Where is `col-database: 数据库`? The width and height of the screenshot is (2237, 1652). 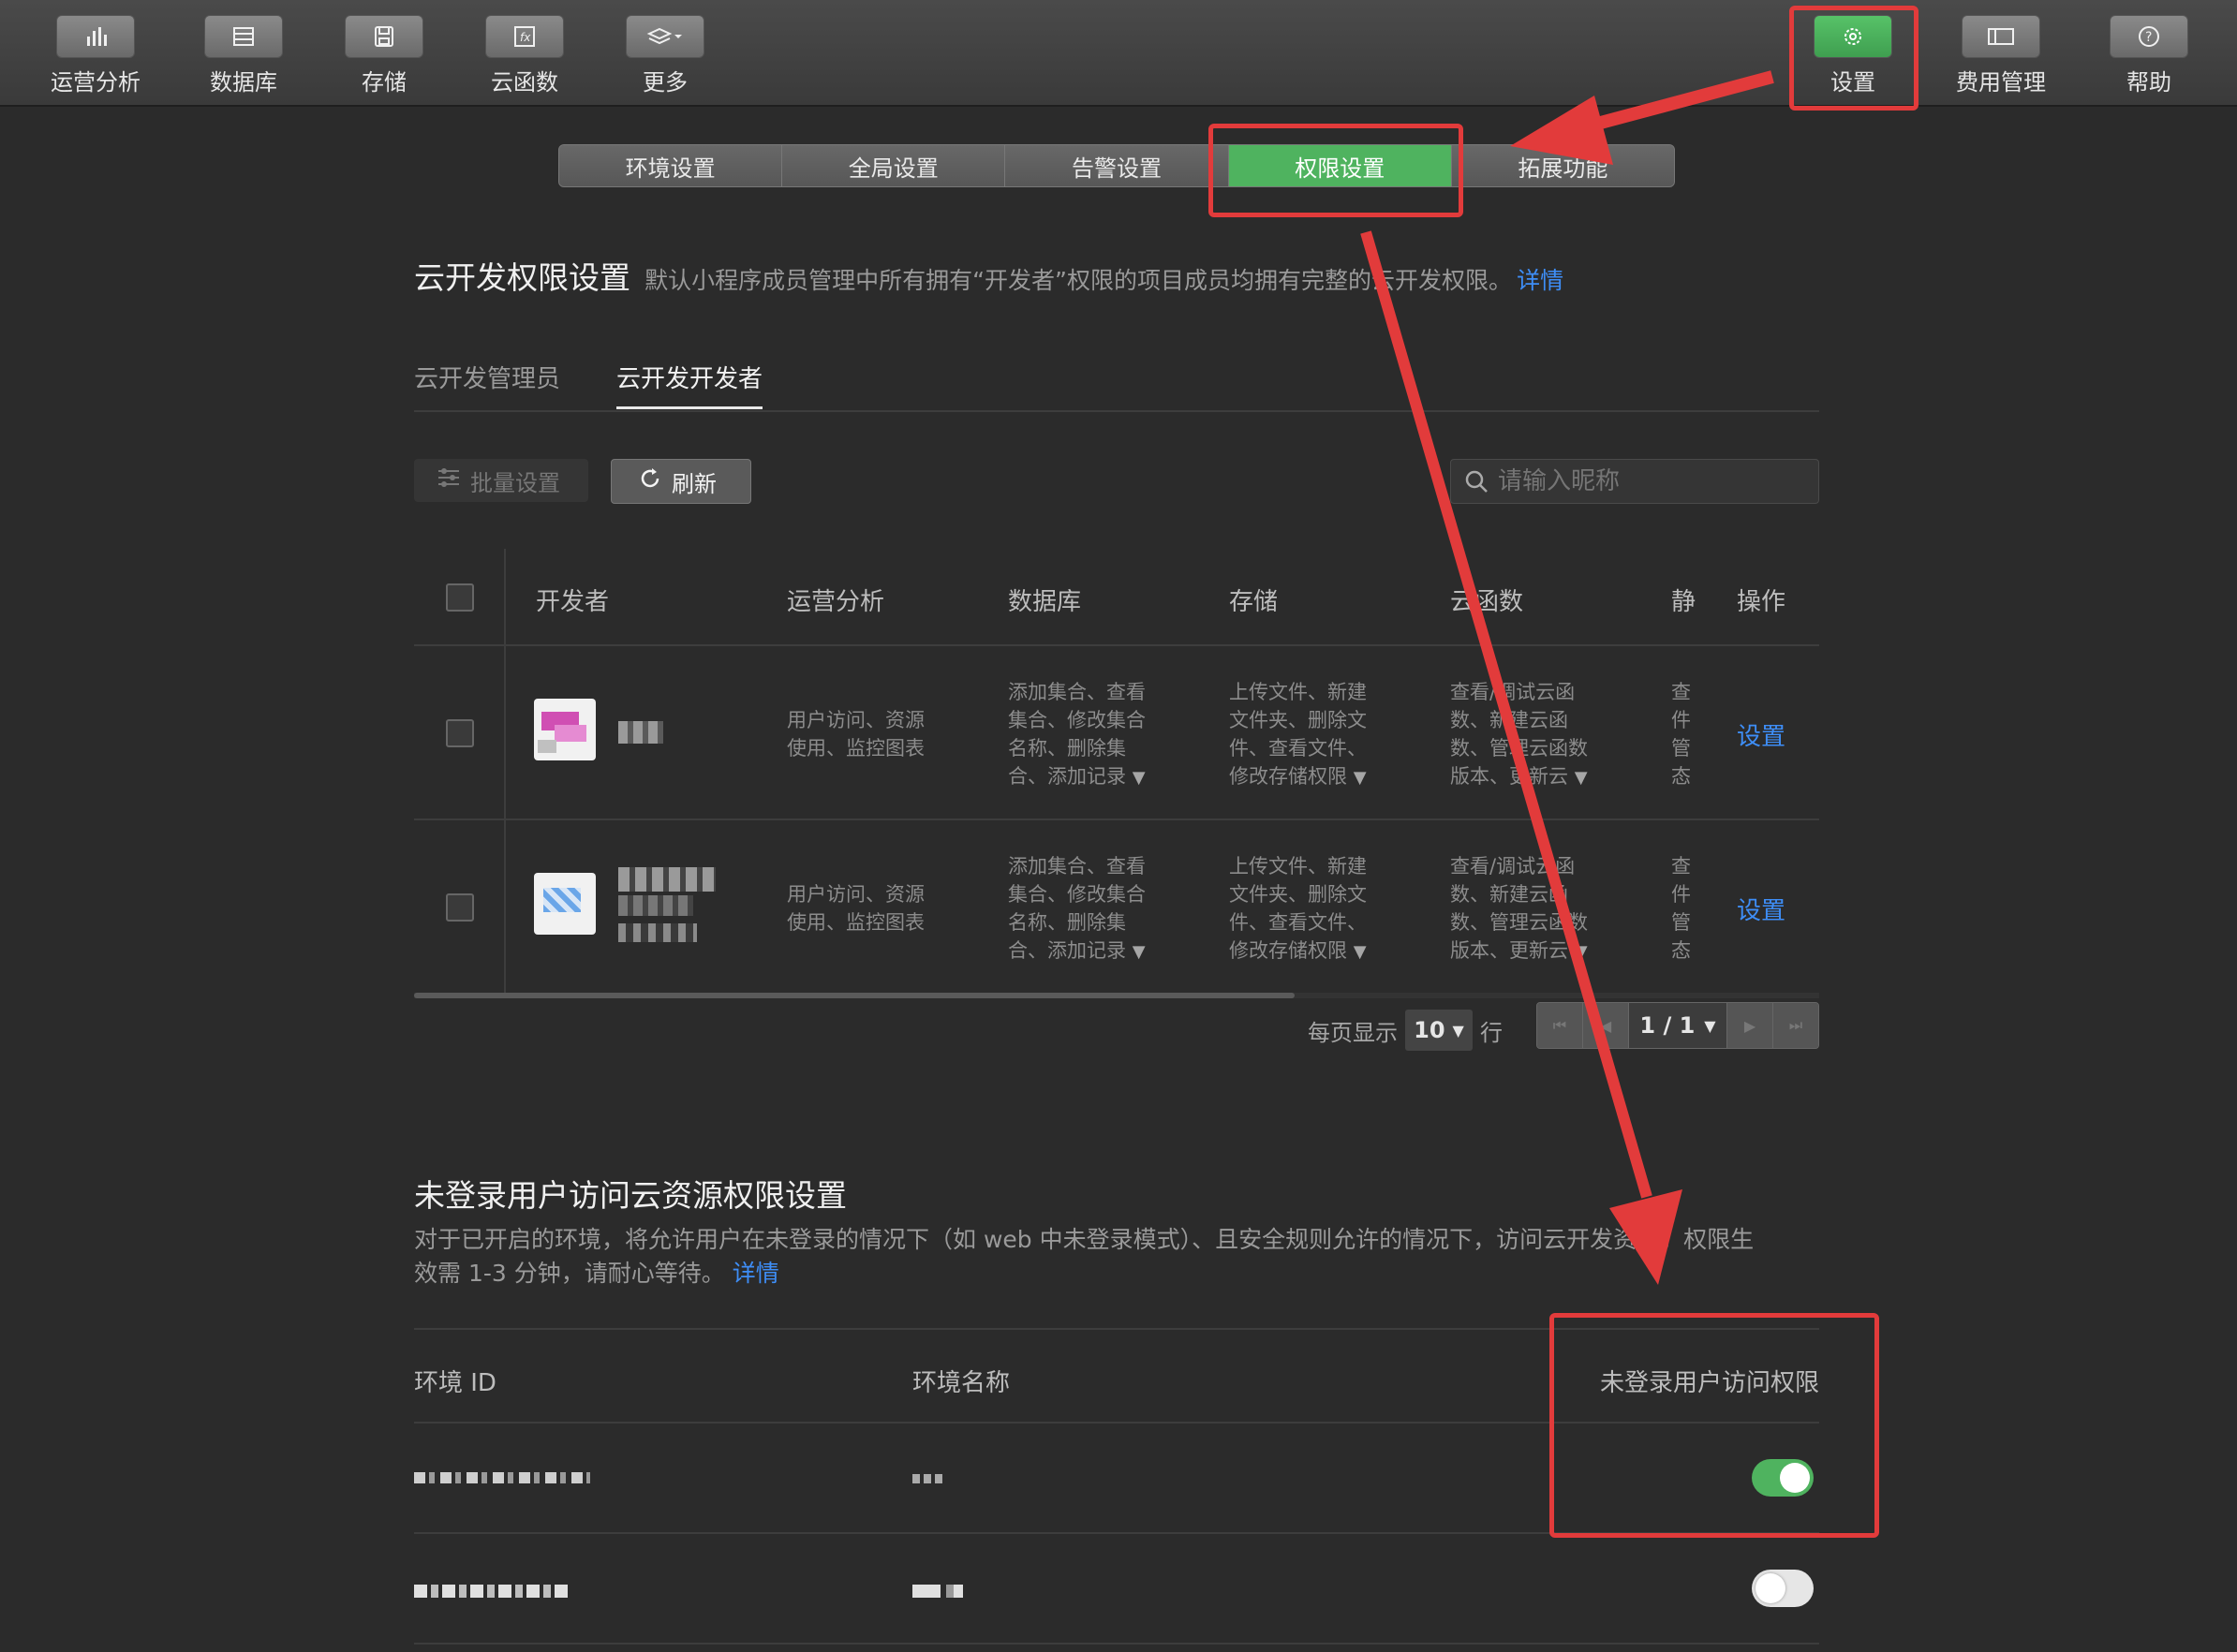 col-database: 数据库 is located at coordinates (1045, 602).